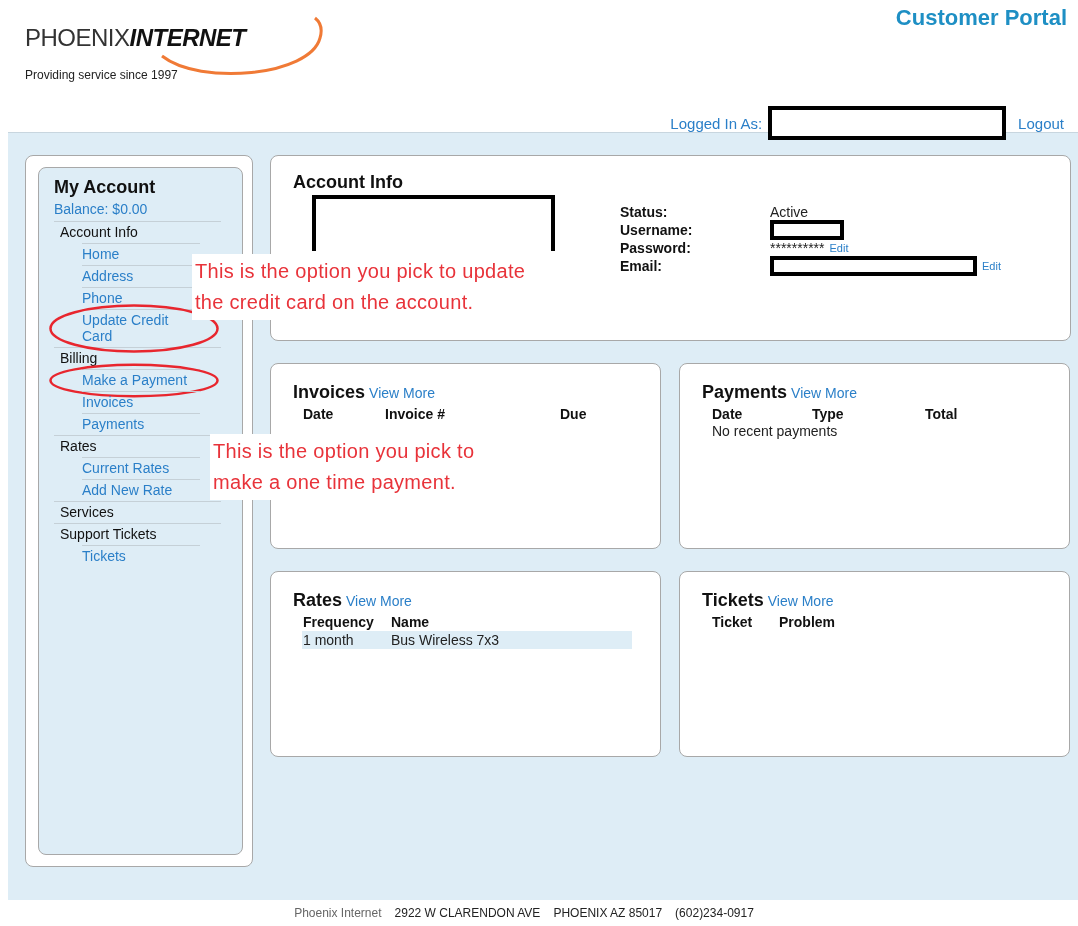  Describe the element at coordinates (732, 622) in the screenshot. I see `column-header: Ticket` at that location.